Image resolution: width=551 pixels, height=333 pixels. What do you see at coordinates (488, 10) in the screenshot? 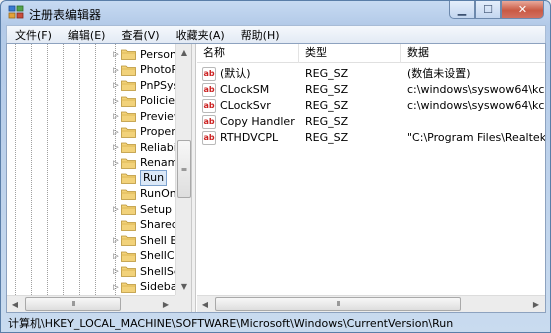
I see `maximize-button: ☐` at bounding box center [488, 10].